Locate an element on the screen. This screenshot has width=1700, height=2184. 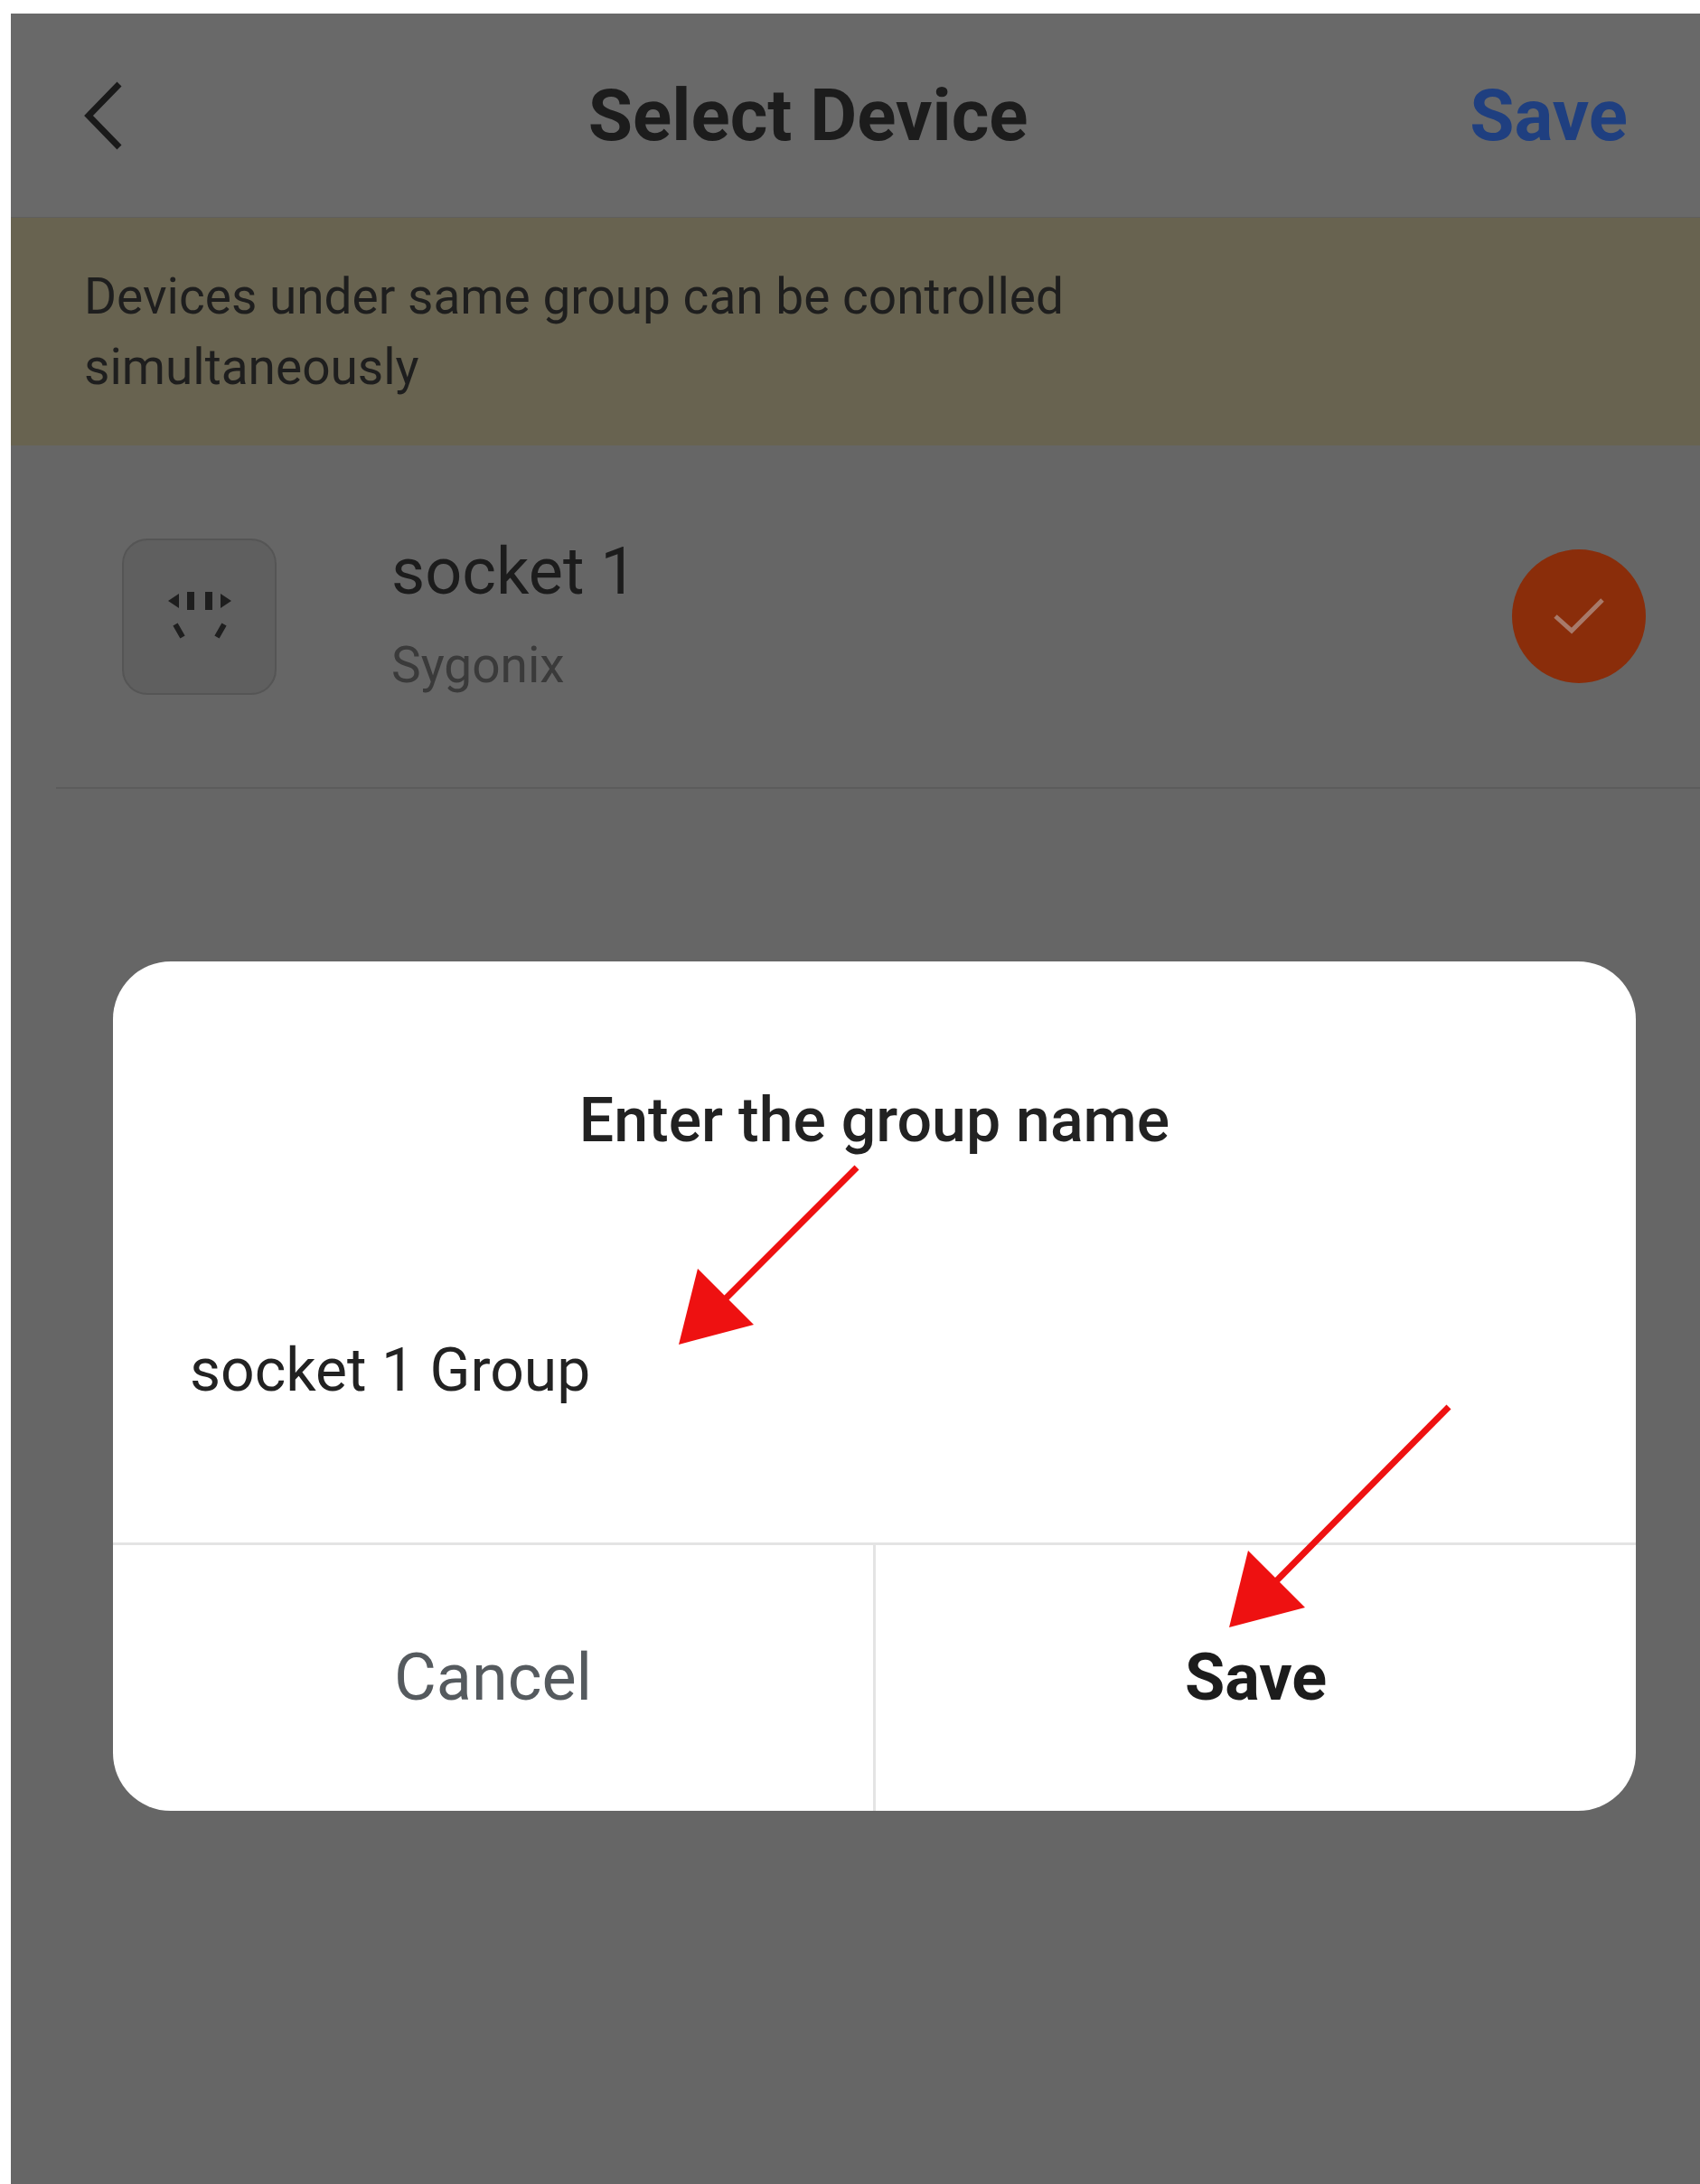
socket-icon is located at coordinates (200, 616).